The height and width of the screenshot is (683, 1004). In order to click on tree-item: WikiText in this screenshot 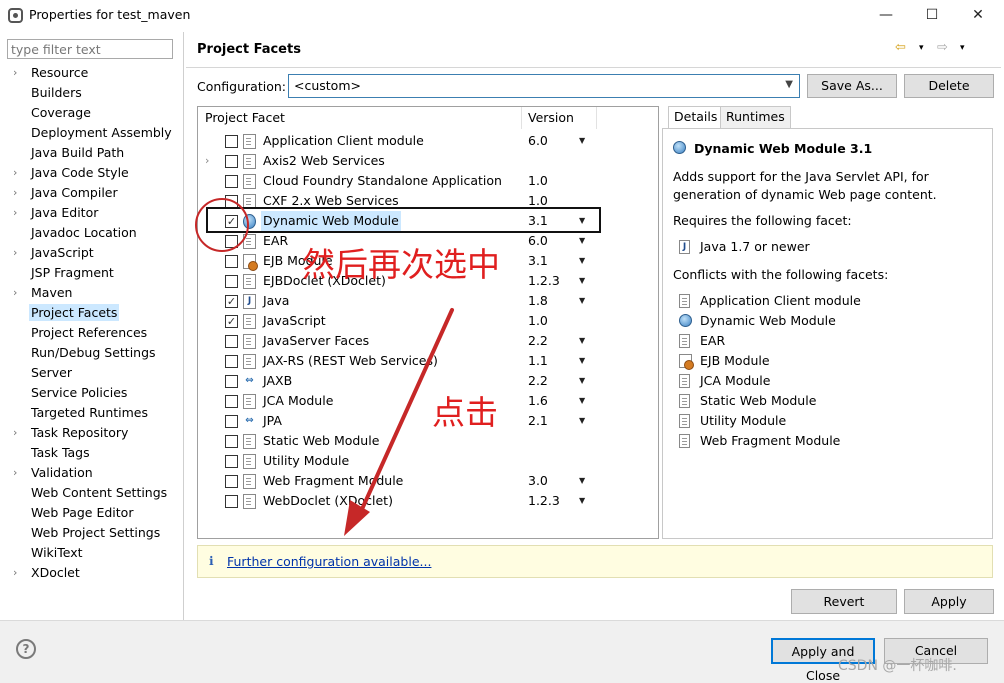, I will do `click(91, 553)`.